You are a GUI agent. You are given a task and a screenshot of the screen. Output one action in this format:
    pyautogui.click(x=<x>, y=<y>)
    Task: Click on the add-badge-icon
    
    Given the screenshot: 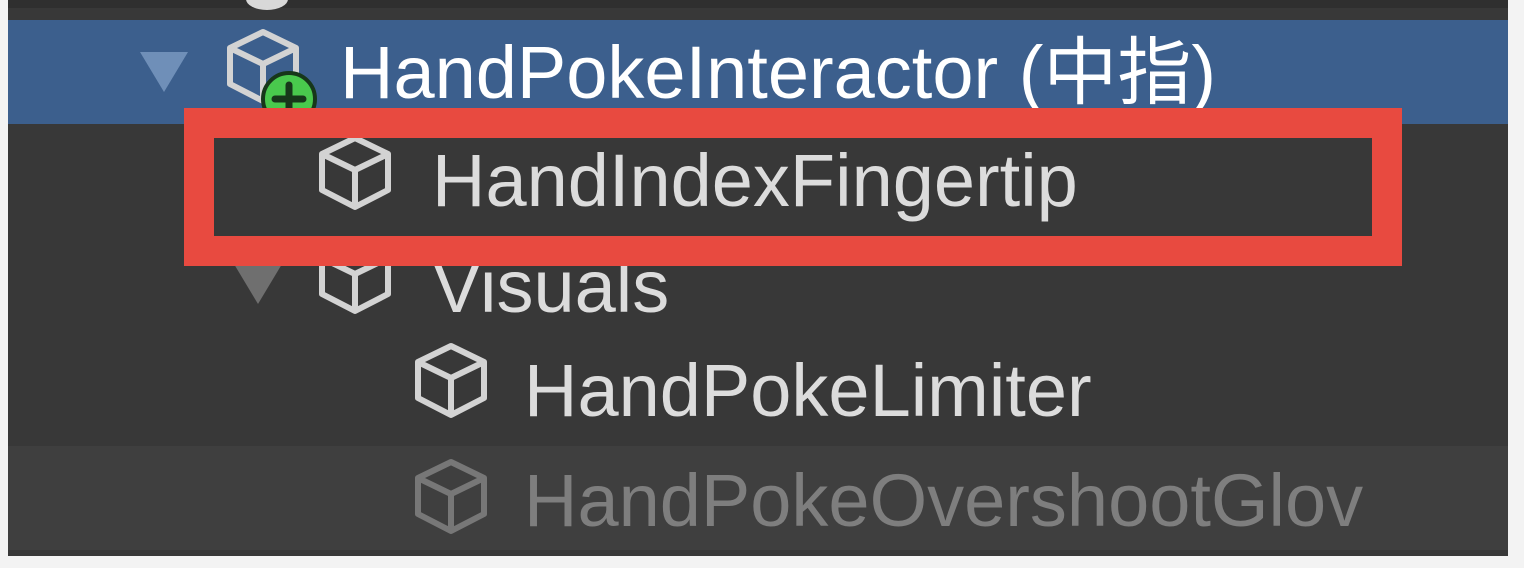 What is the action you would take?
    pyautogui.click(x=289, y=99)
    